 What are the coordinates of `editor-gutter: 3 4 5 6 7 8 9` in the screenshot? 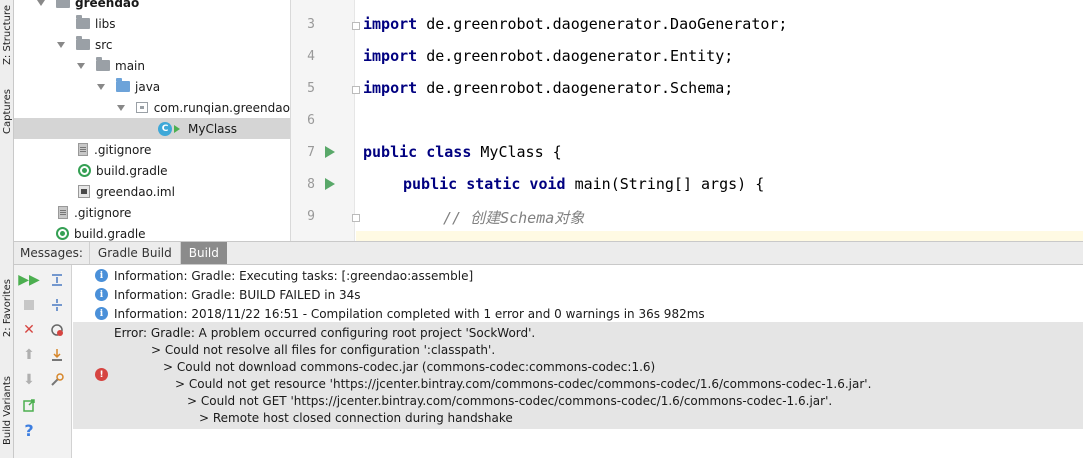 It's located at (323, 120).